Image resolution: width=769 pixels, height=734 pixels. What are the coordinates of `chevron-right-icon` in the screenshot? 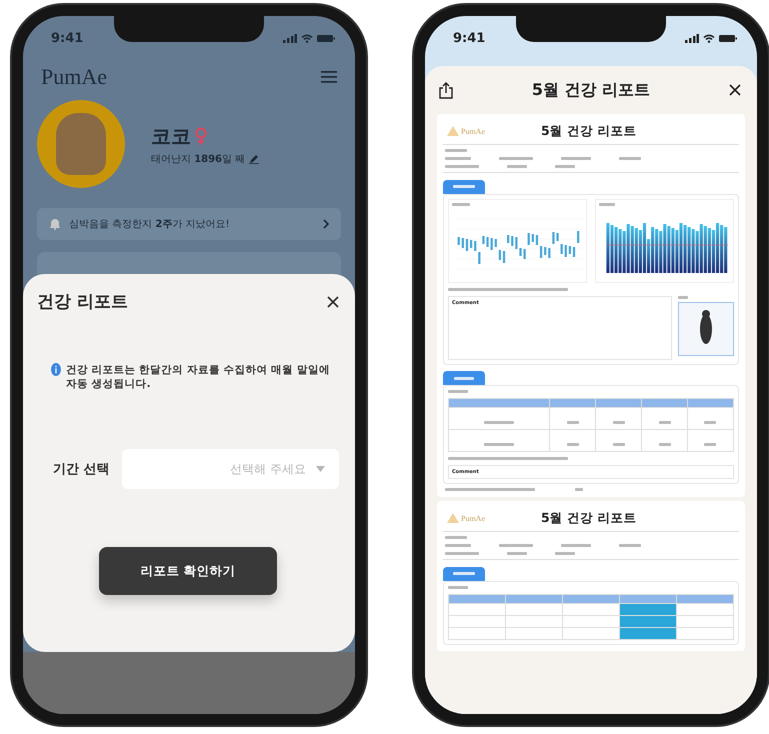 It's located at (326, 224).